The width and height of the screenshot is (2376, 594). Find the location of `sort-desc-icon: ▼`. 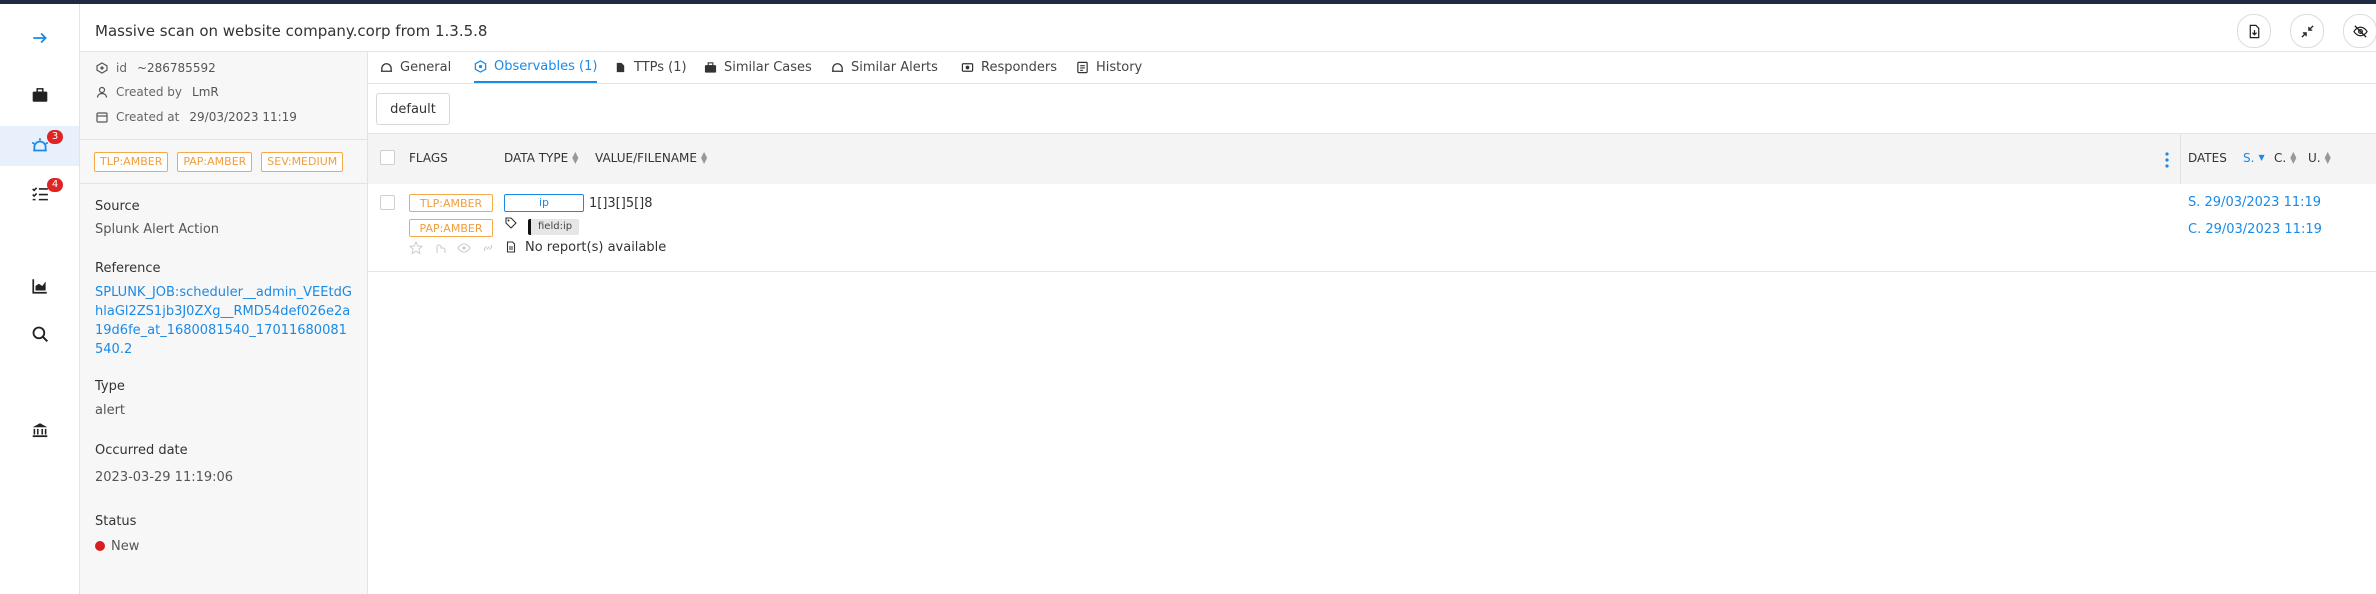

sort-desc-icon: ▼ is located at coordinates (2261, 157).